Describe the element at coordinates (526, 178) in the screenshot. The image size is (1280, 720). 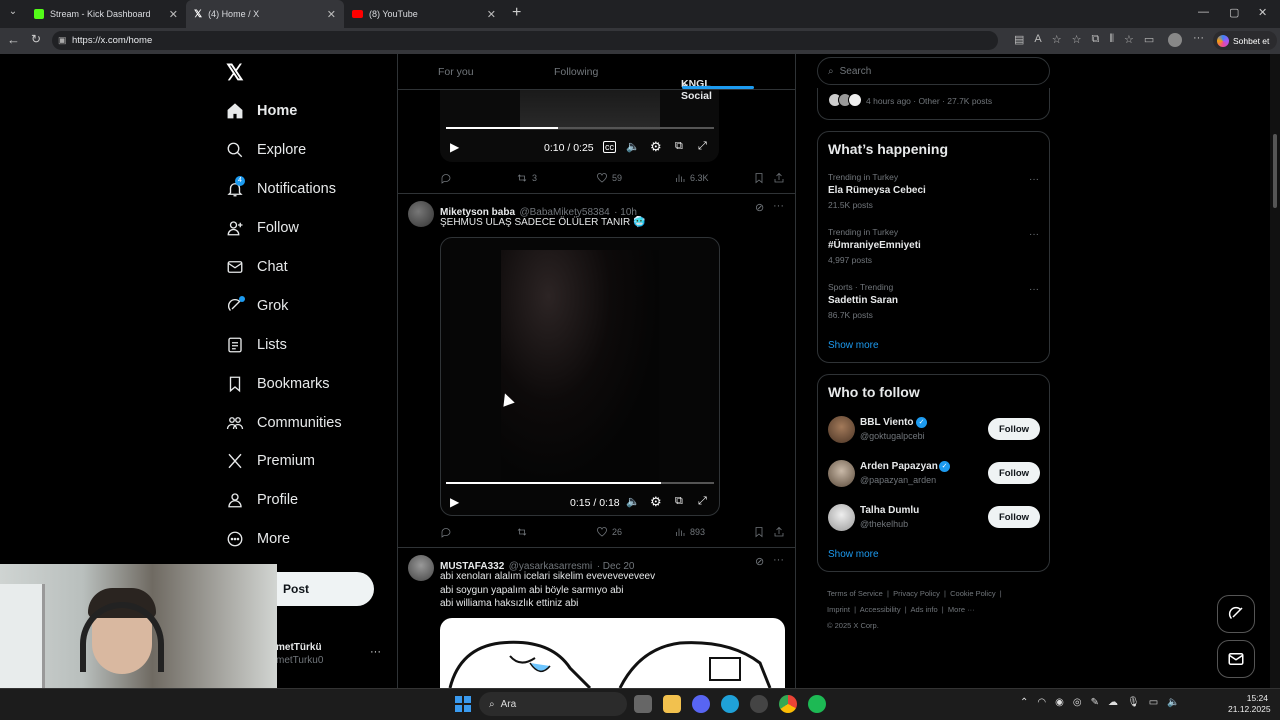
I see `retweet-button: 3` at that location.